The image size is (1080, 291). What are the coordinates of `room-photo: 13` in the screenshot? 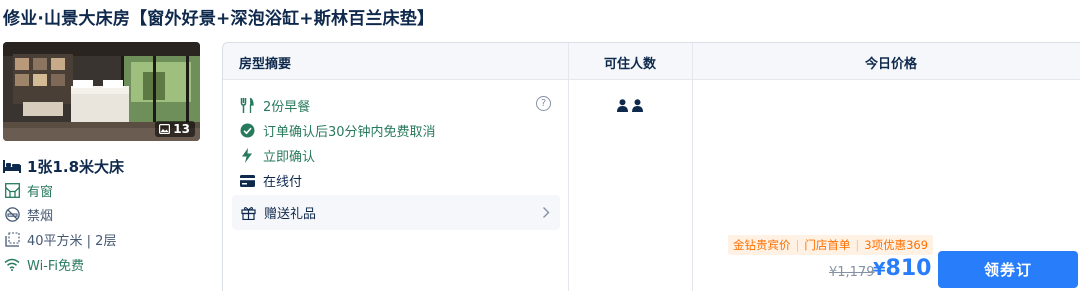 It's located at (101, 91).